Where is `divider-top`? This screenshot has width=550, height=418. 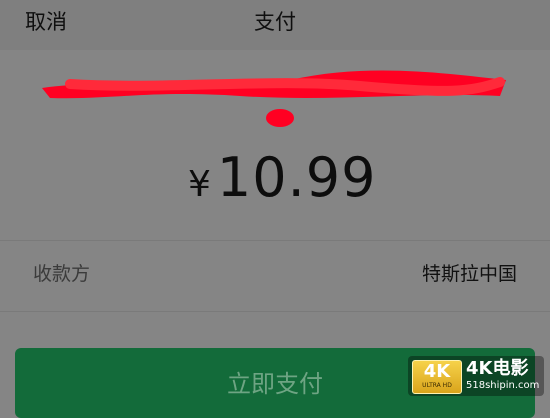
divider-top is located at coordinates (275, 240).